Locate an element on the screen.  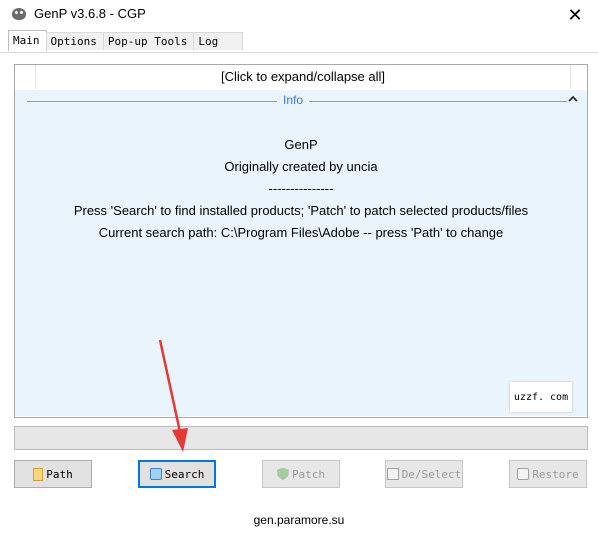
info-line: Originally created by uncia is located at coordinates (301, 166).